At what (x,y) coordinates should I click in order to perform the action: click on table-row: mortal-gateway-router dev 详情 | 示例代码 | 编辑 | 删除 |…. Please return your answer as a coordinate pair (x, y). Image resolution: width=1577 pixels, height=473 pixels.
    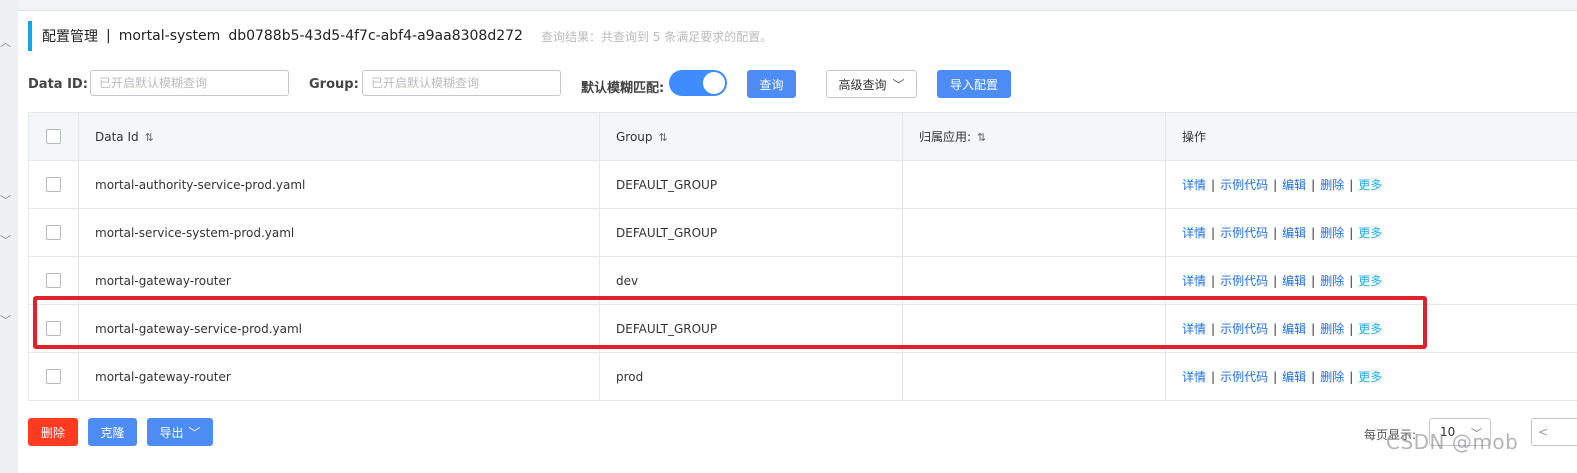
    Looking at the image, I should click on (802, 280).